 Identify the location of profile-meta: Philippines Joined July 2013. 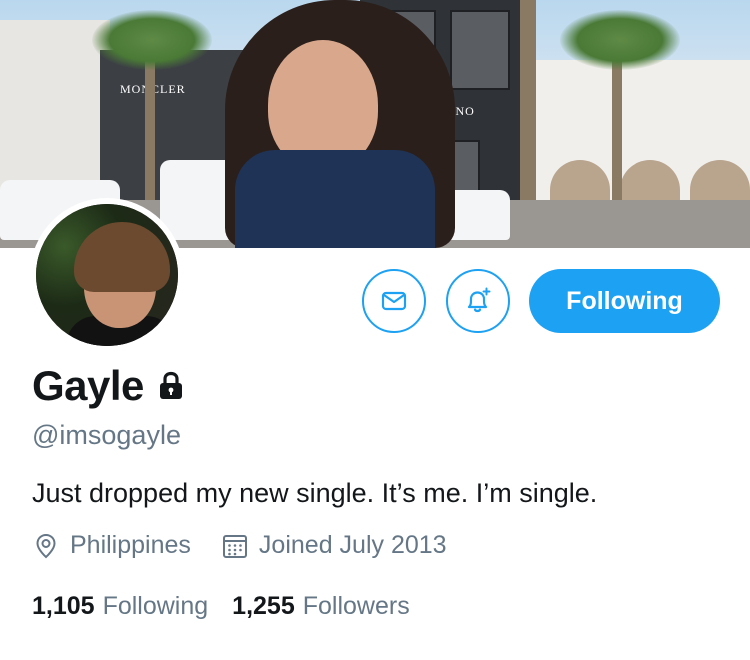
(254, 545).